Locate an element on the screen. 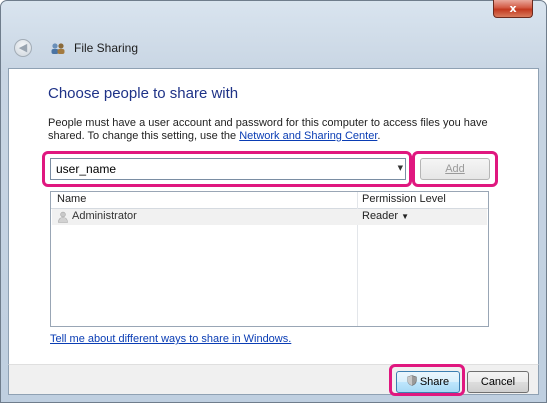 This screenshot has width=547, height=403. close-icon: x is located at coordinates (513, 8).